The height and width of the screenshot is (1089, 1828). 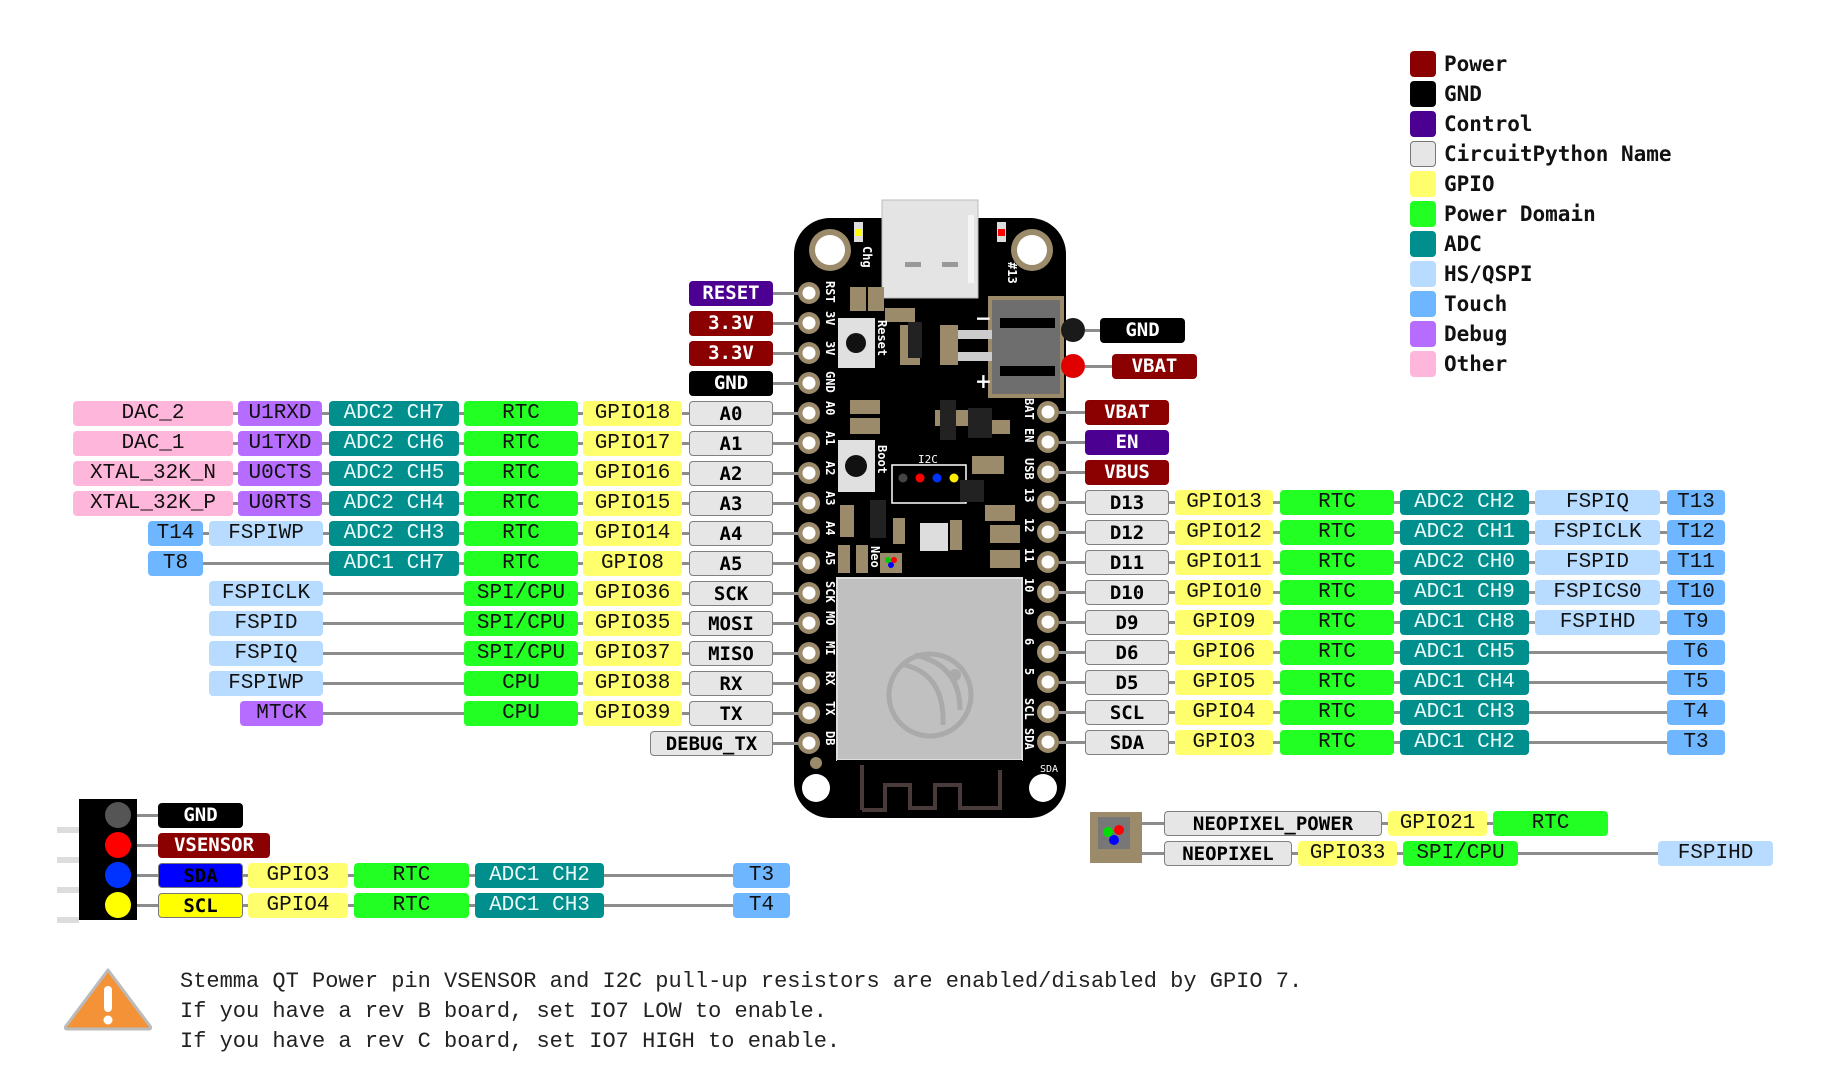 What do you see at coordinates (1597, 562) in the screenshot?
I see `qspi-label: FSPID` at bounding box center [1597, 562].